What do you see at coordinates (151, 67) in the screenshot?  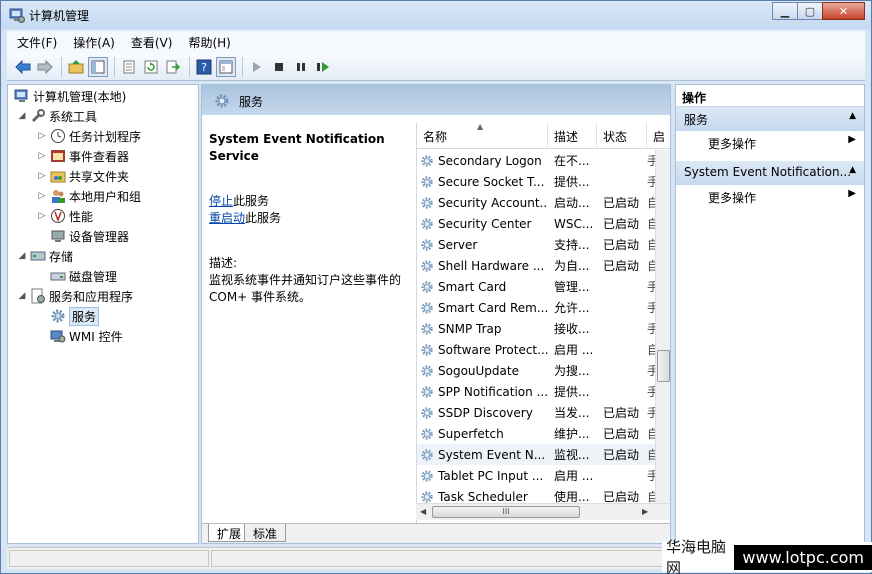 I see `refresh-button` at bounding box center [151, 67].